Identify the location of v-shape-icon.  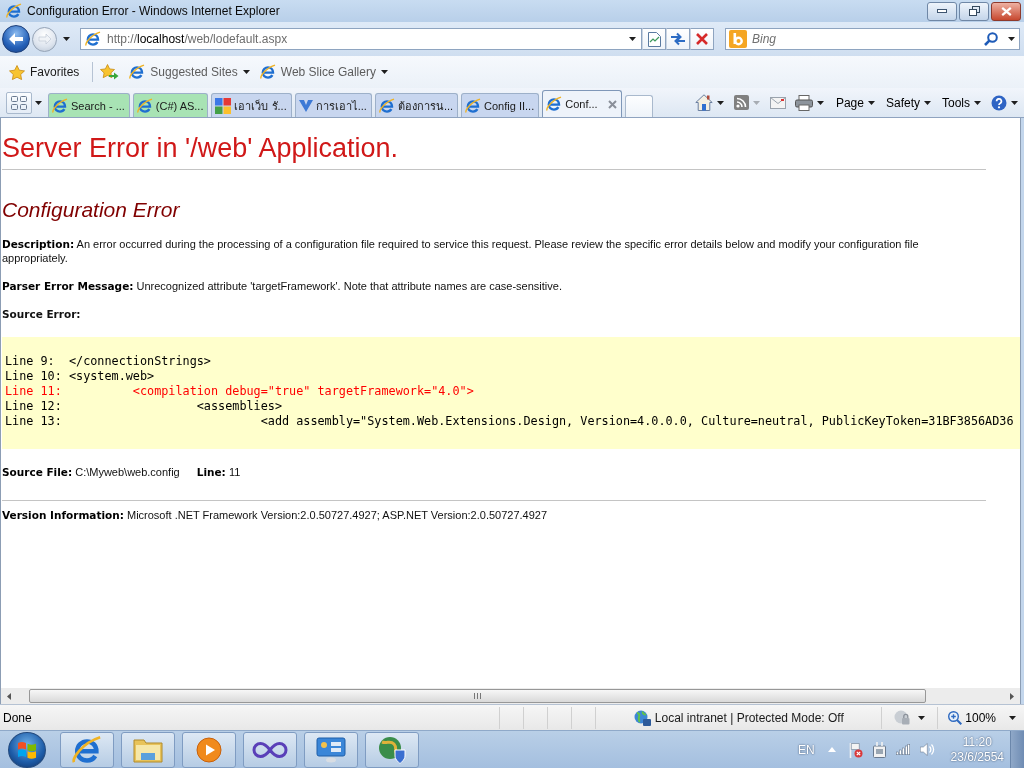
(305, 105).